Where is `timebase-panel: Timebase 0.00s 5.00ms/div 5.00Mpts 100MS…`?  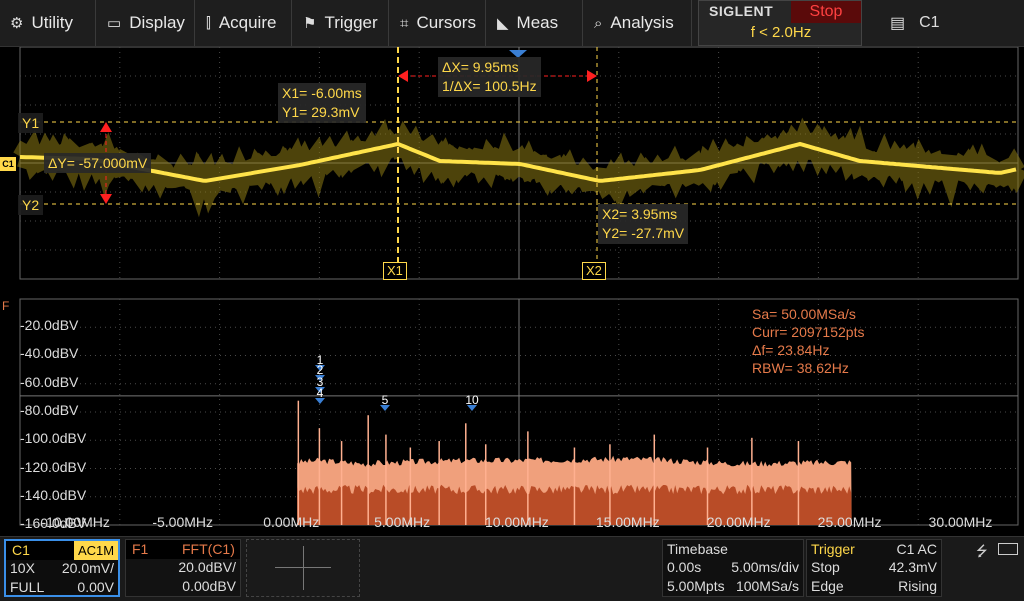 timebase-panel: Timebase 0.00s 5.00ms/div 5.00Mpts 100MS… is located at coordinates (733, 568).